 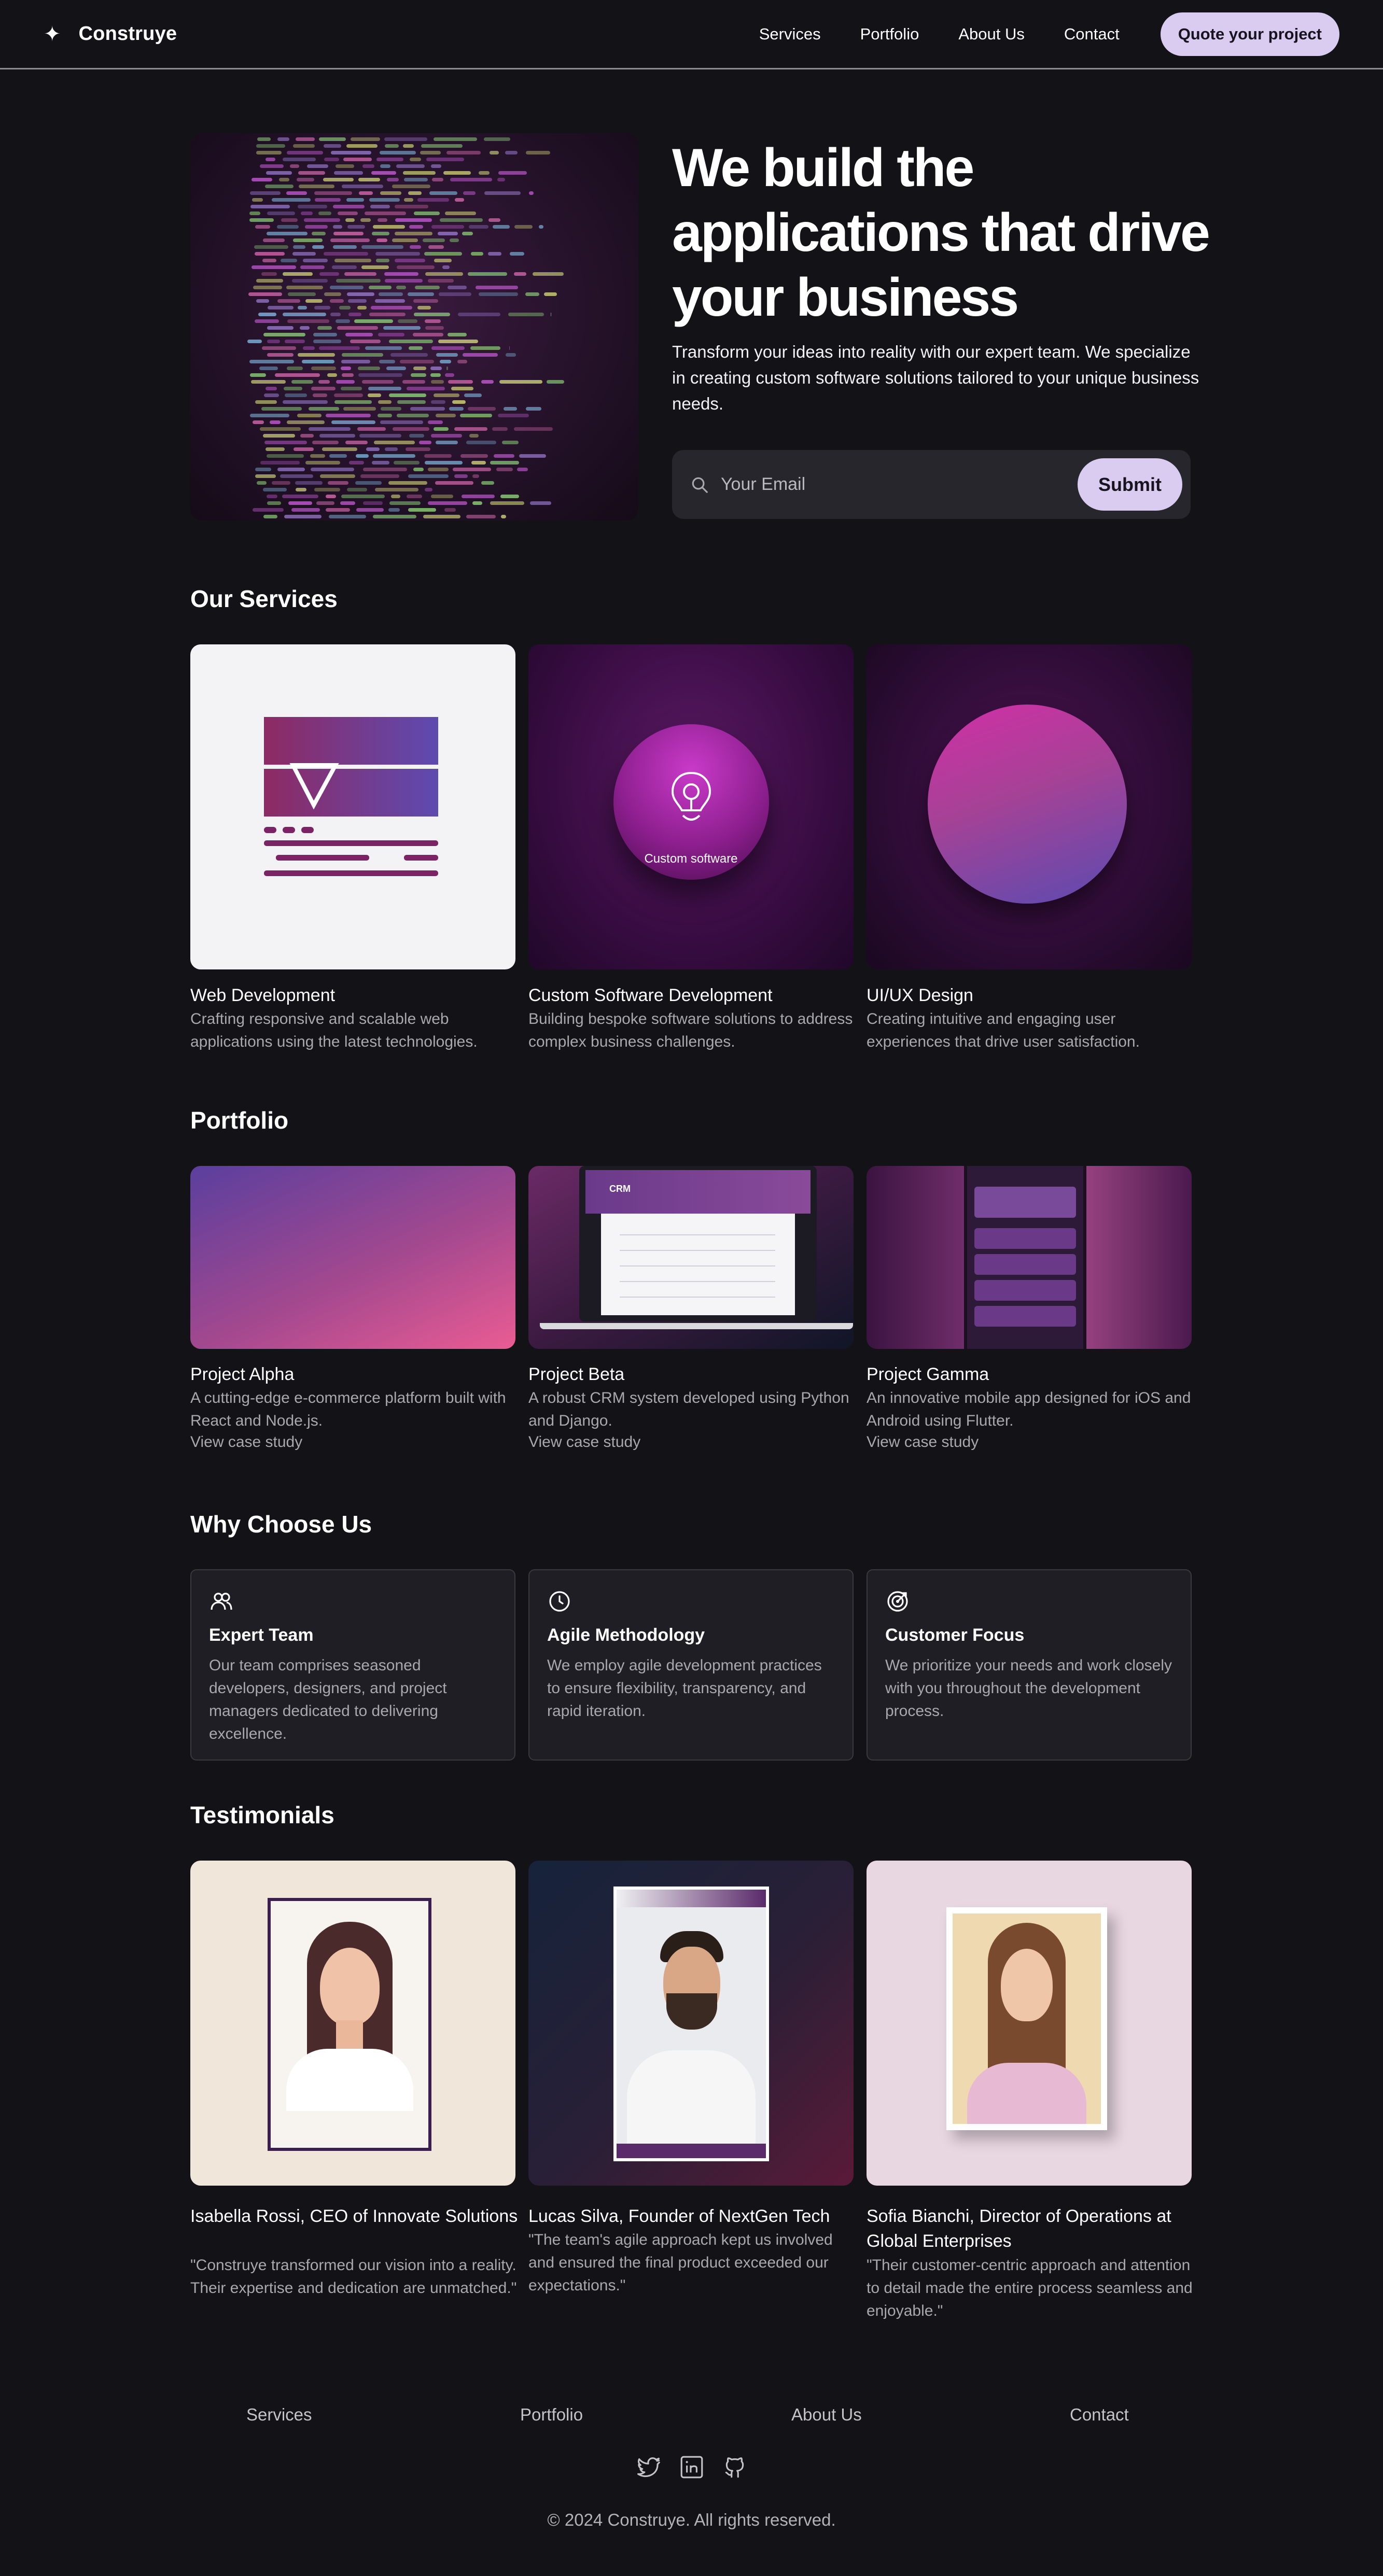 What do you see at coordinates (1249, 34) in the screenshot?
I see `quote-project-button: Quote your project` at bounding box center [1249, 34].